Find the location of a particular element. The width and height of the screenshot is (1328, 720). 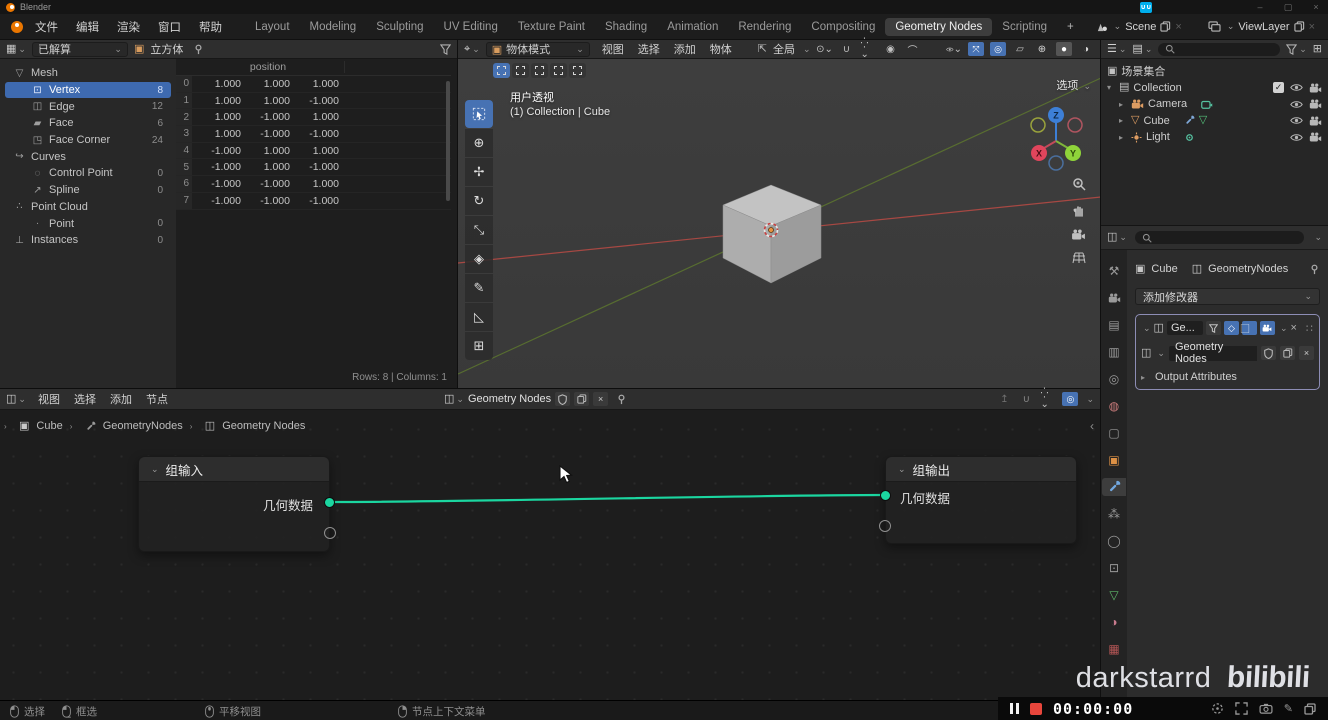

scene-collection-row: ▣ 场景集合 is located at coordinates (1214, 71).